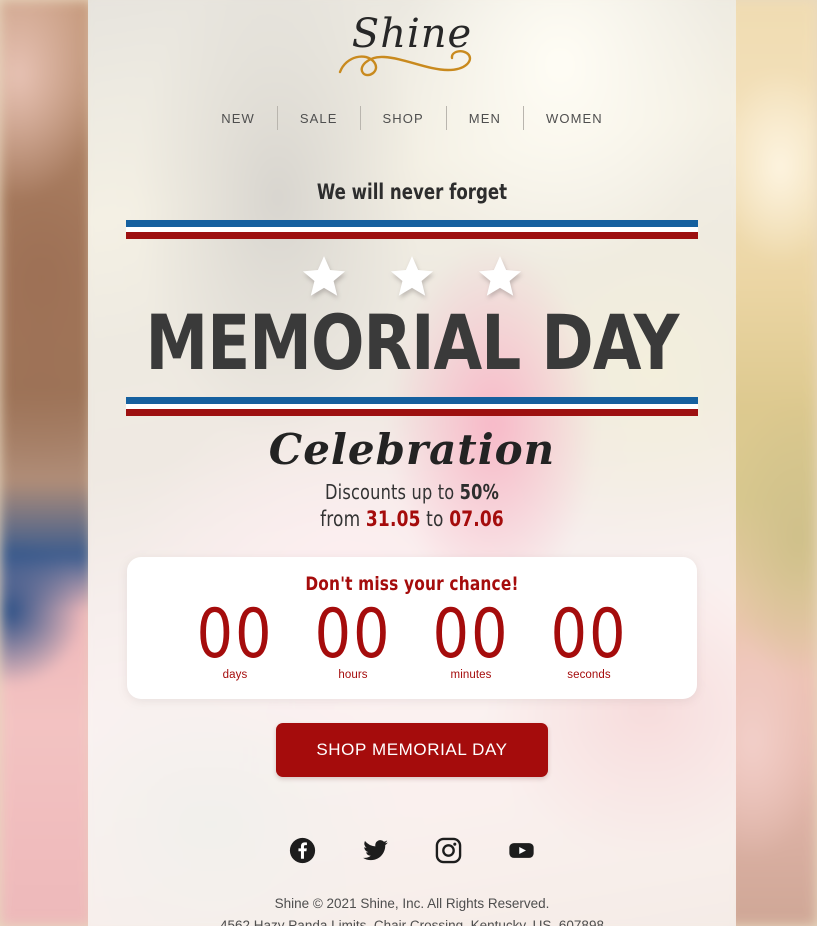 The width and height of the screenshot is (817, 926). Describe the element at coordinates (319, 118) in the screenshot. I see `nav-item-sale: SALE` at that location.